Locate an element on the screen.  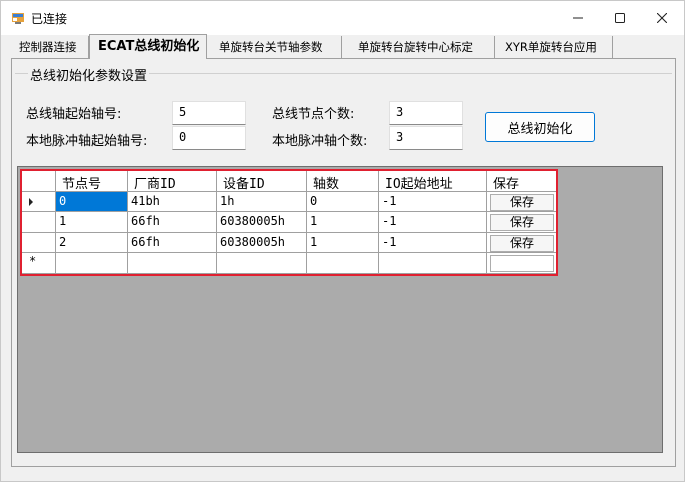
tab-label: 单旋转台旋转中心标定 is located at coordinates (415, 47).